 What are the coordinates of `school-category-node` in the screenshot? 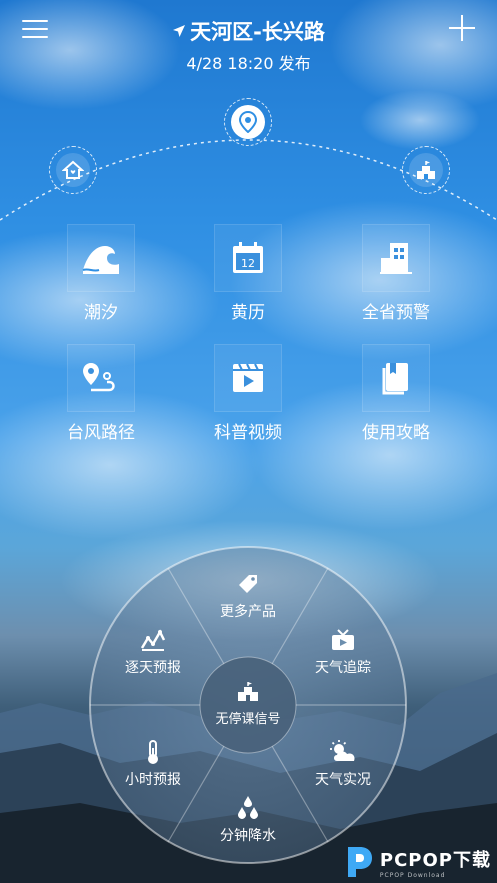 It's located at (426, 170).